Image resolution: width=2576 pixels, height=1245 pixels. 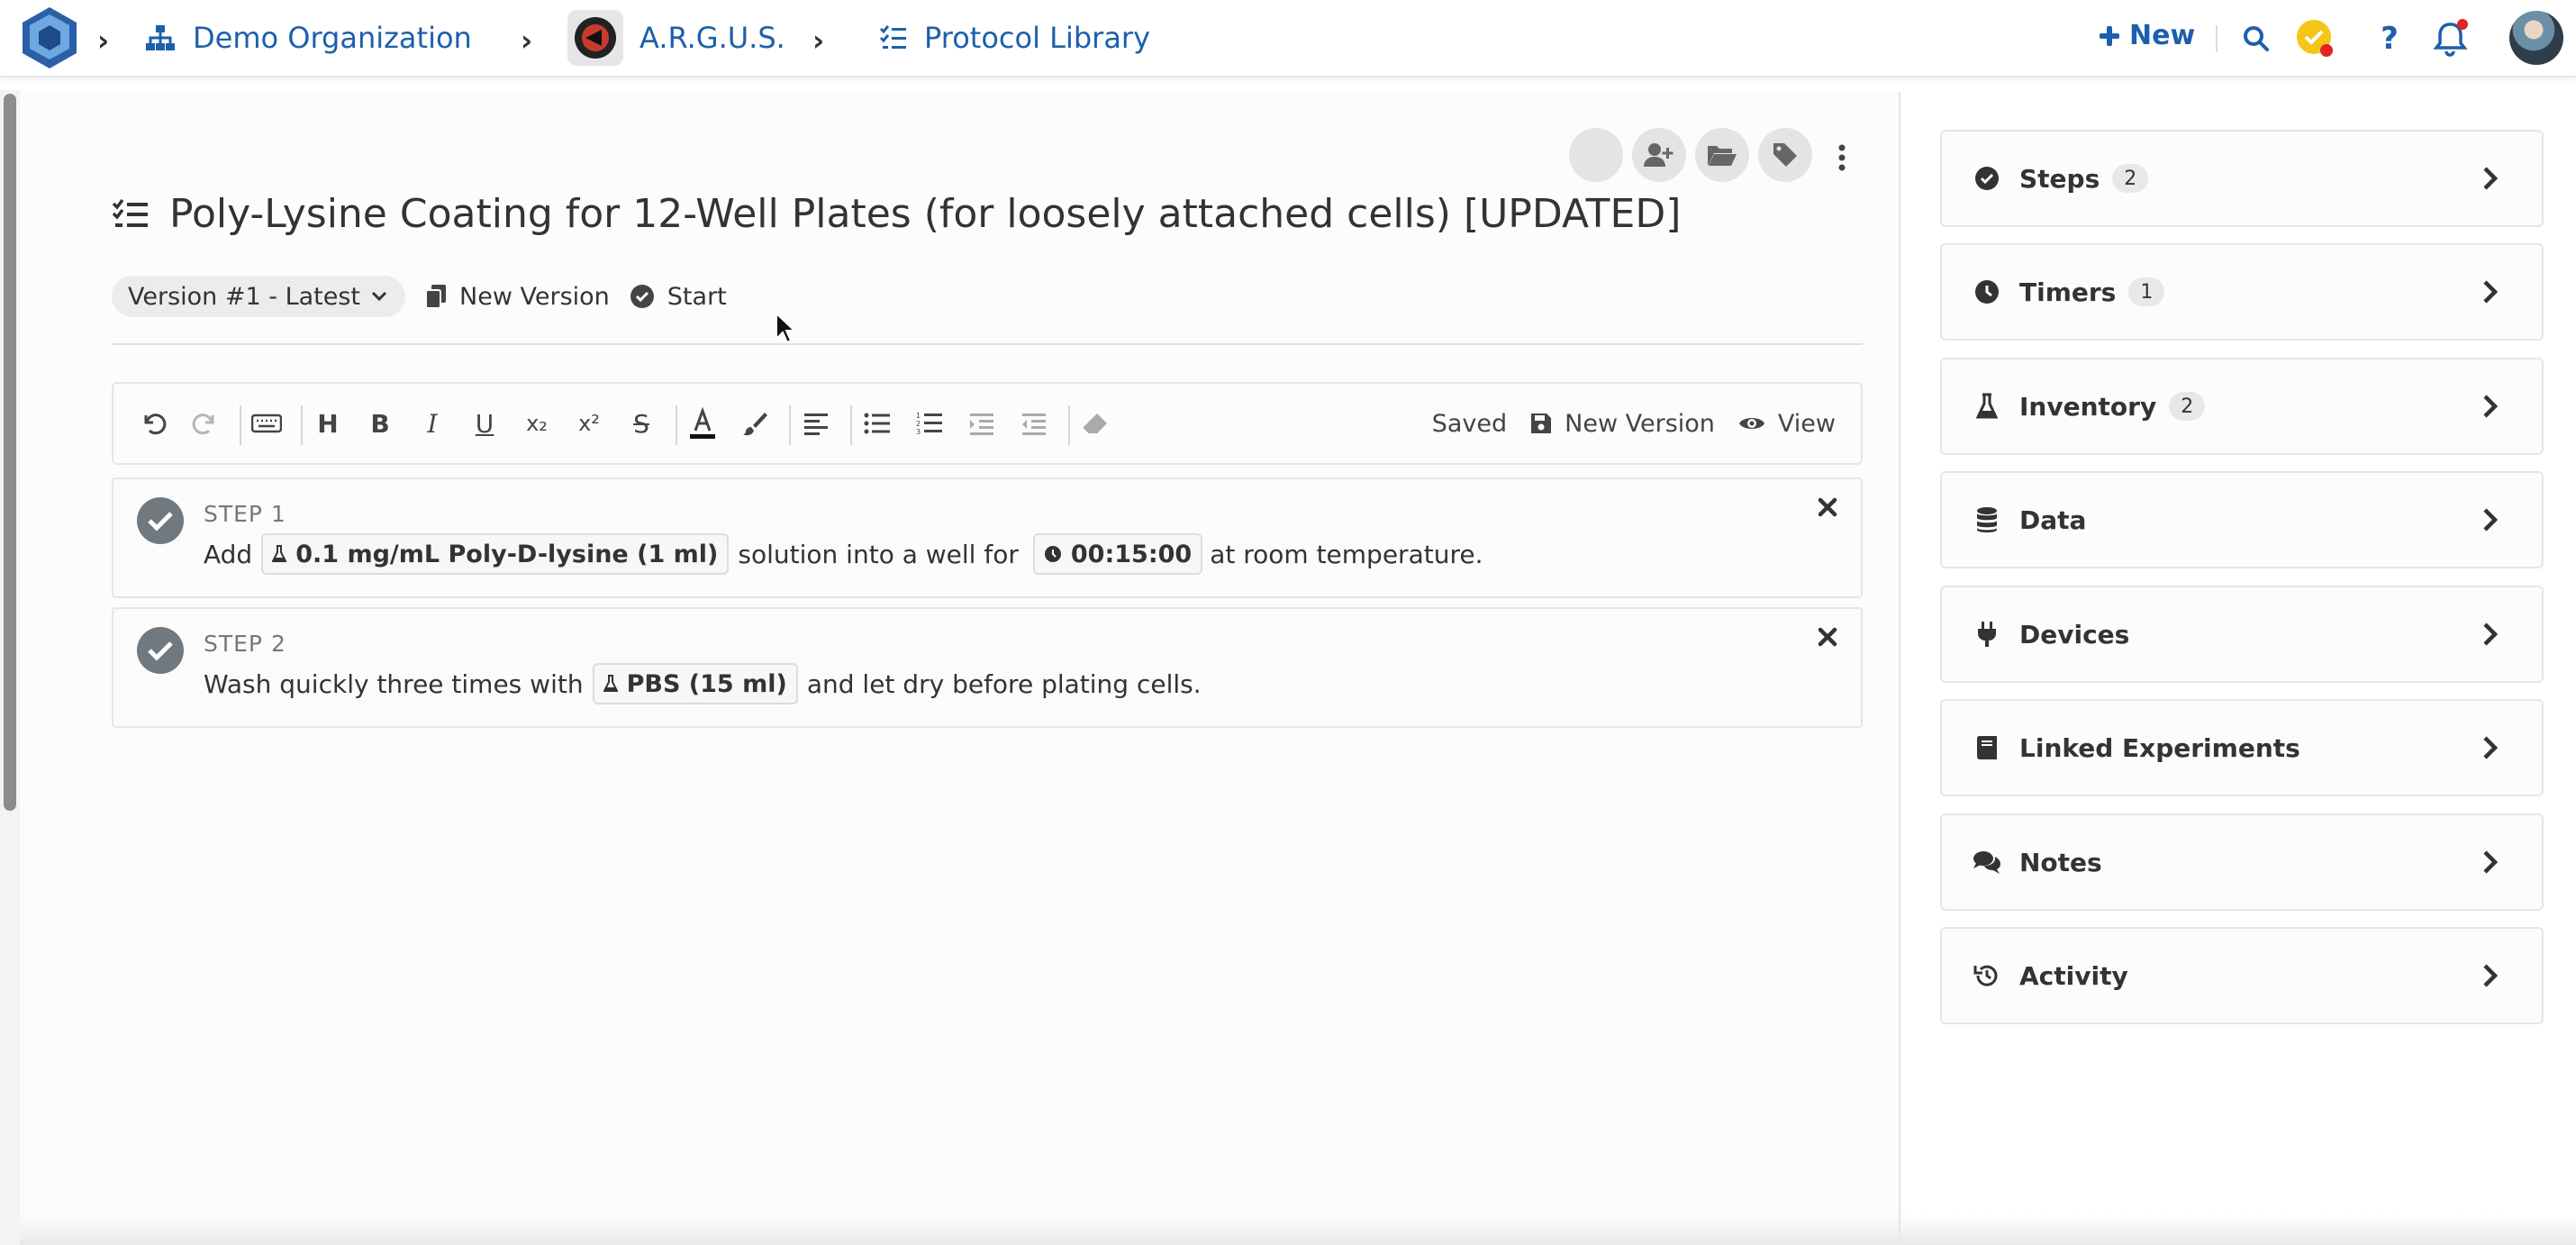 I want to click on sidebar-item-inventory: Inventory 2, so click(x=2242, y=406).